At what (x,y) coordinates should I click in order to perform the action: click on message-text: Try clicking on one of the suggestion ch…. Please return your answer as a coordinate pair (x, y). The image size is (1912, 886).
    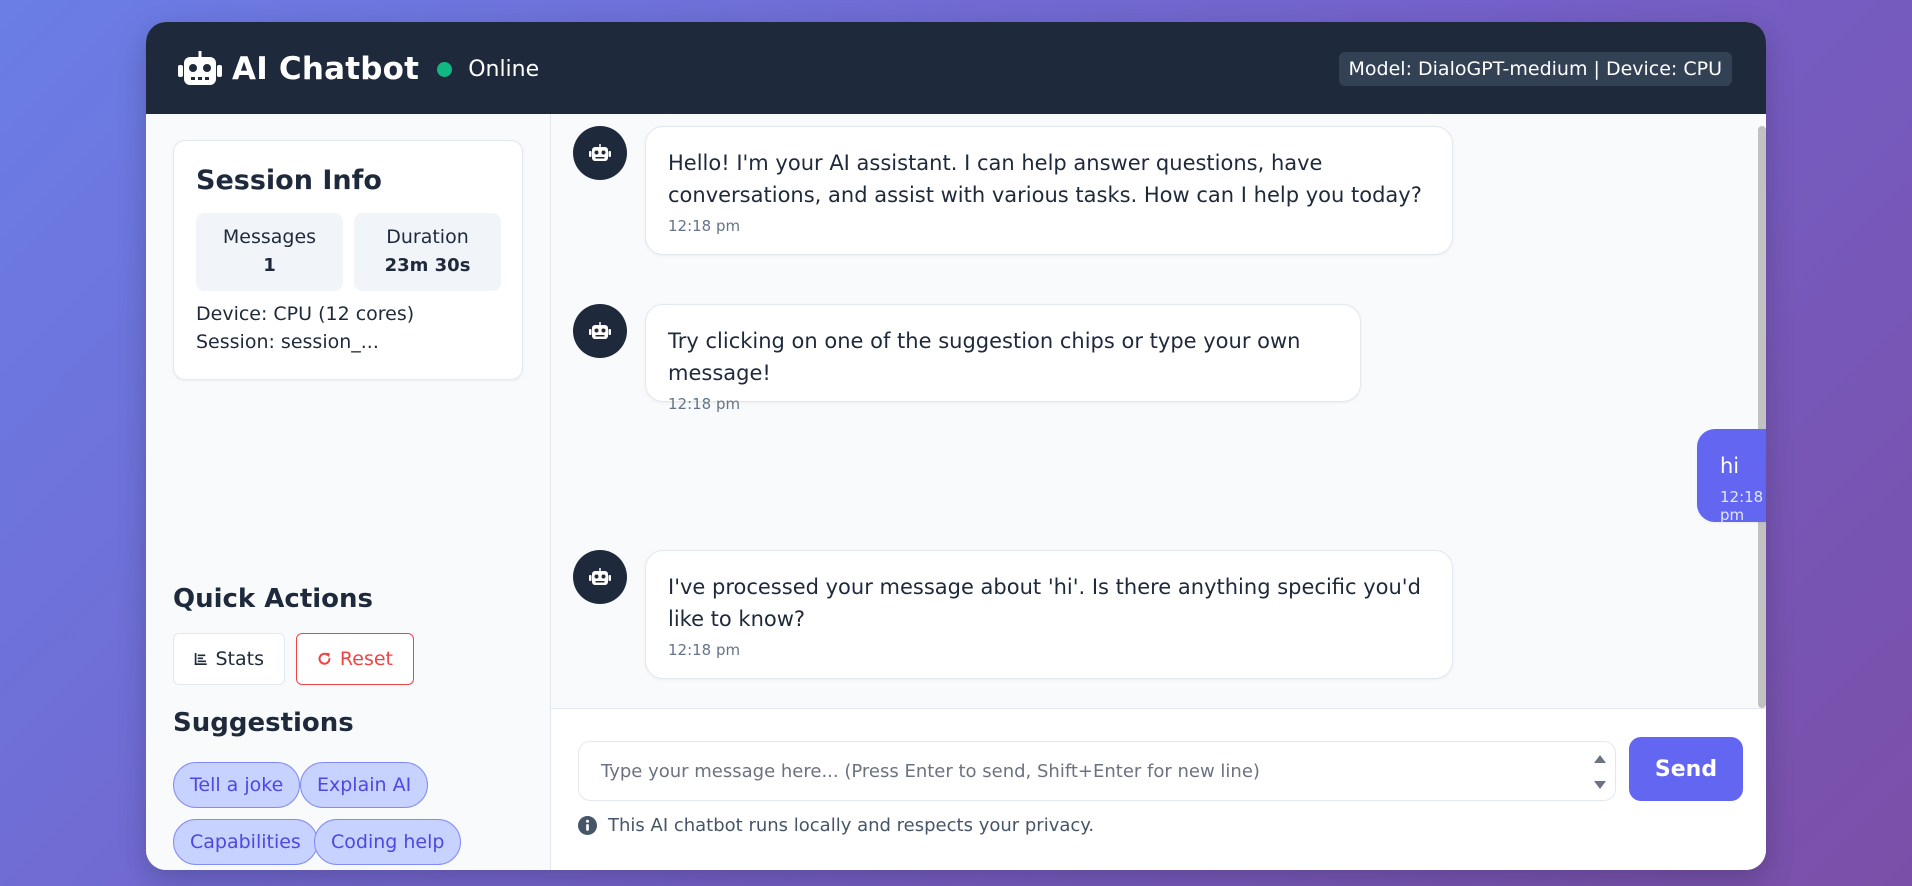
    Looking at the image, I should click on (984, 357).